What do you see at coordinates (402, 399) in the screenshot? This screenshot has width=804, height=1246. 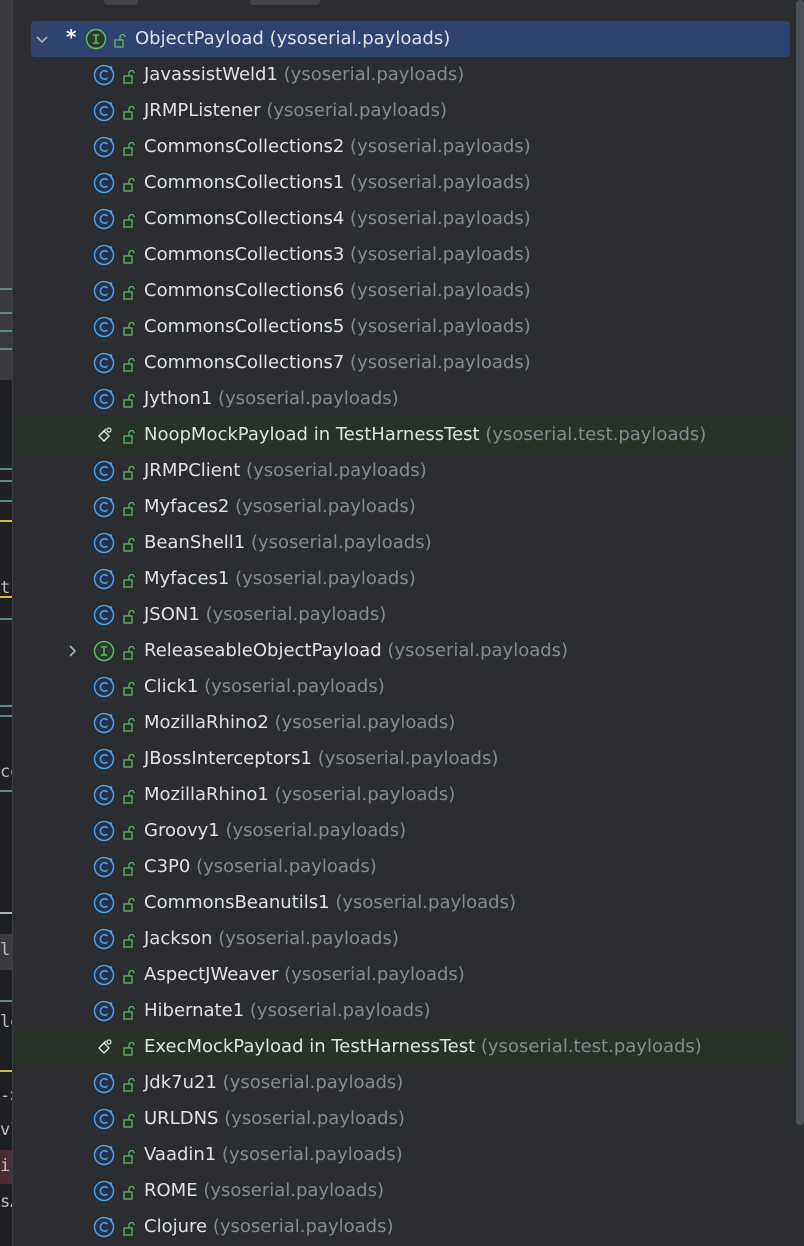 I see `tree-row: Jython1 (ysoserial.payloads)` at bounding box center [402, 399].